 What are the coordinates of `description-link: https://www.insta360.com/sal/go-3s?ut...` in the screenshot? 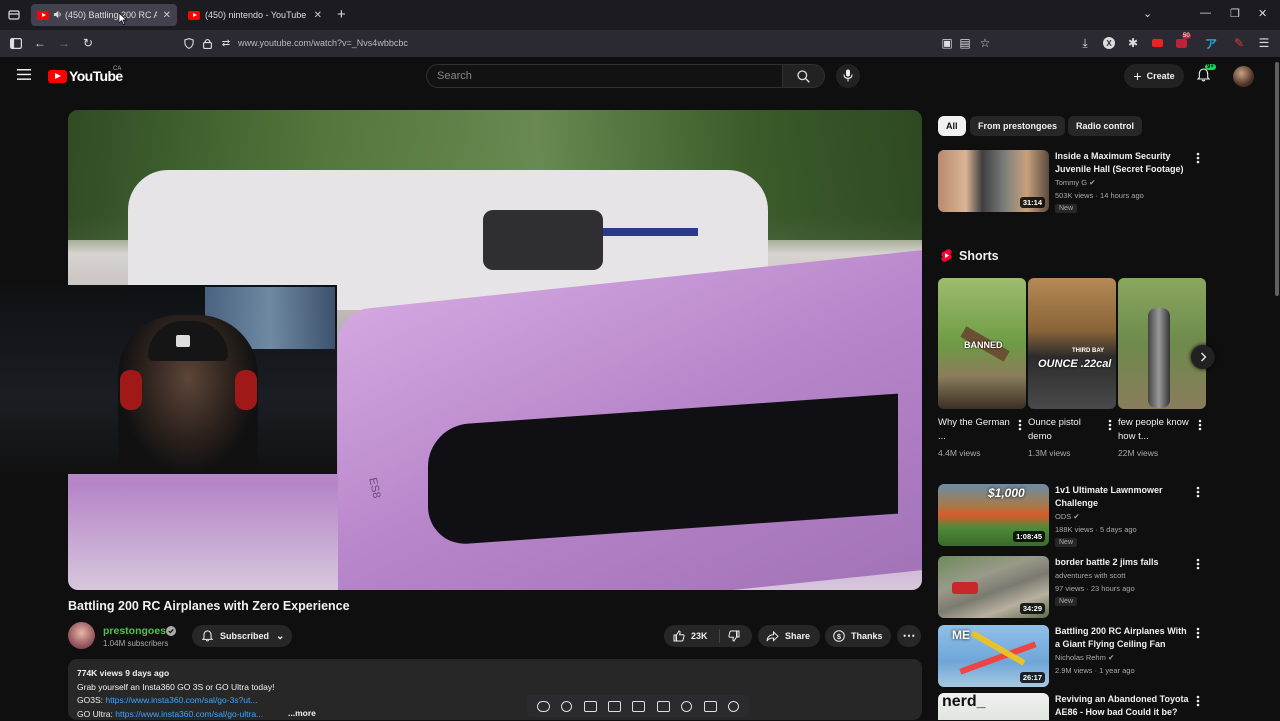 It's located at (181, 700).